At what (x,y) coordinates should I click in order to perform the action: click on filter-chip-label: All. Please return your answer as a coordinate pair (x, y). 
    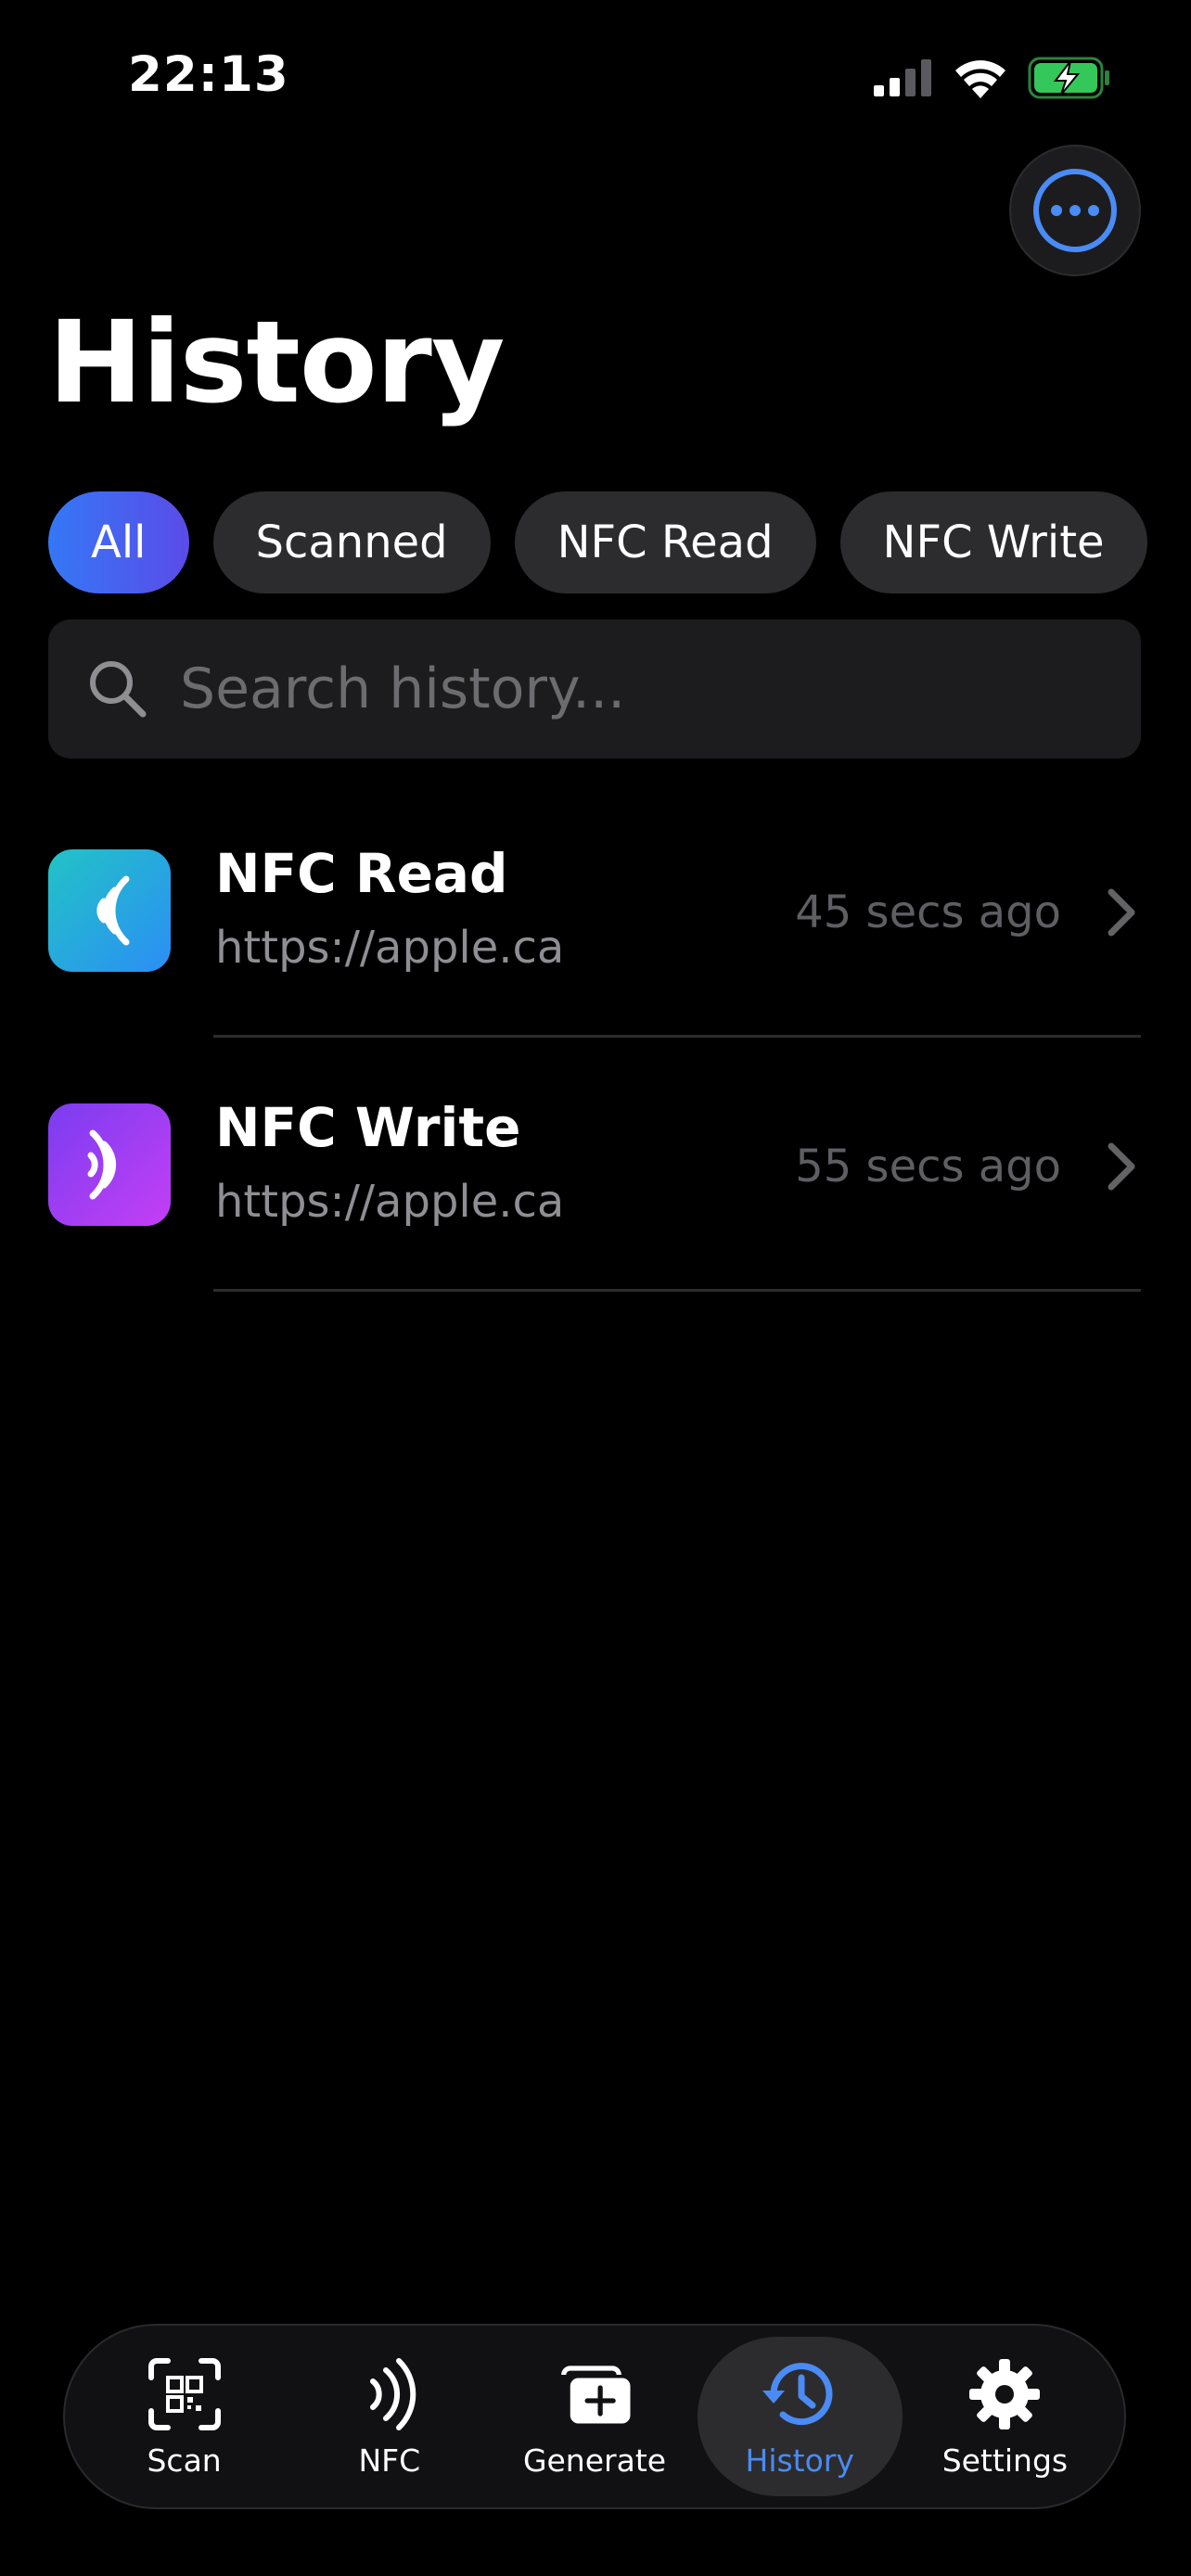
    Looking at the image, I should click on (119, 542).